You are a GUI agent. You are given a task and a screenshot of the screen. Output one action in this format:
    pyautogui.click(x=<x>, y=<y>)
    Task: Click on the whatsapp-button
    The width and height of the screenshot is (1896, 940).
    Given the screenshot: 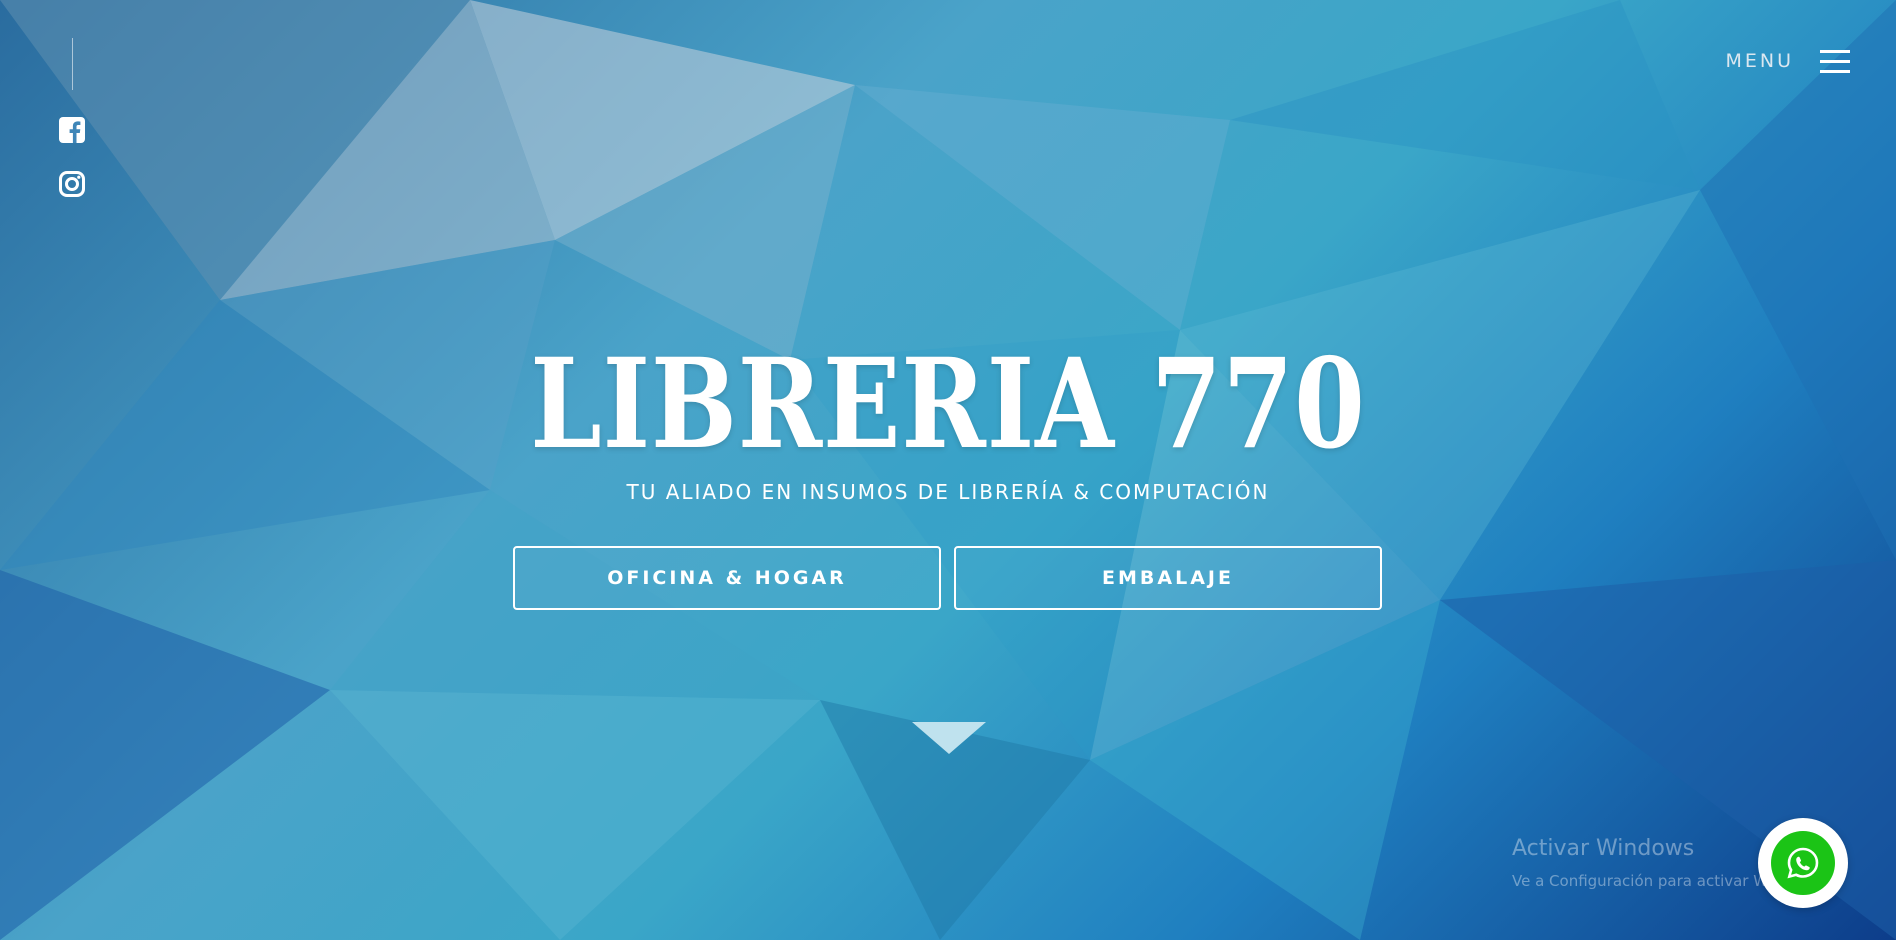 What is the action you would take?
    pyautogui.click(x=1803, y=863)
    